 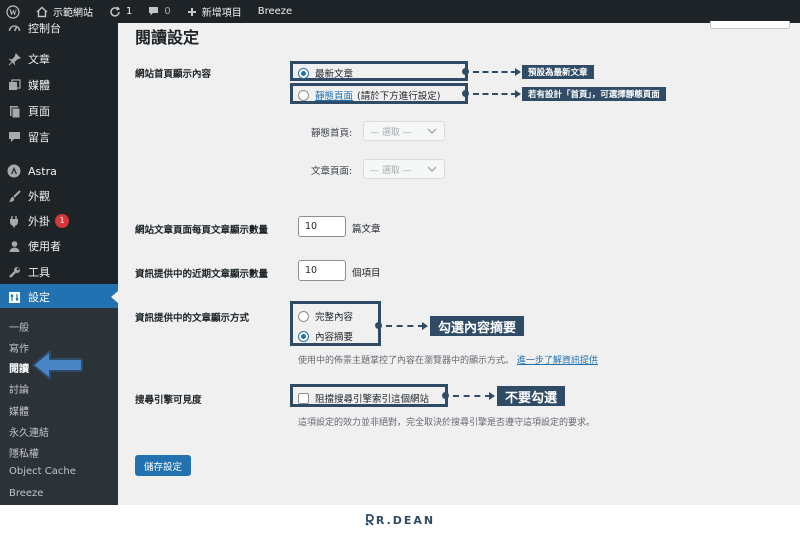 I want to click on new-content-label: 新增項目, so click(x=221, y=13).